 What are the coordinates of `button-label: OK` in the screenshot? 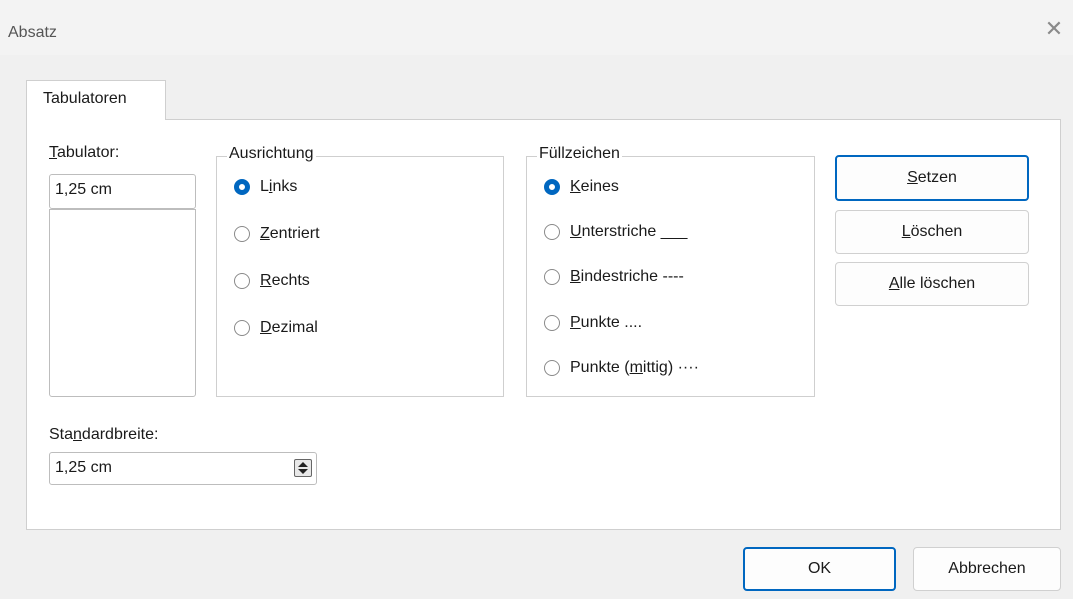 It's located at (819, 568).